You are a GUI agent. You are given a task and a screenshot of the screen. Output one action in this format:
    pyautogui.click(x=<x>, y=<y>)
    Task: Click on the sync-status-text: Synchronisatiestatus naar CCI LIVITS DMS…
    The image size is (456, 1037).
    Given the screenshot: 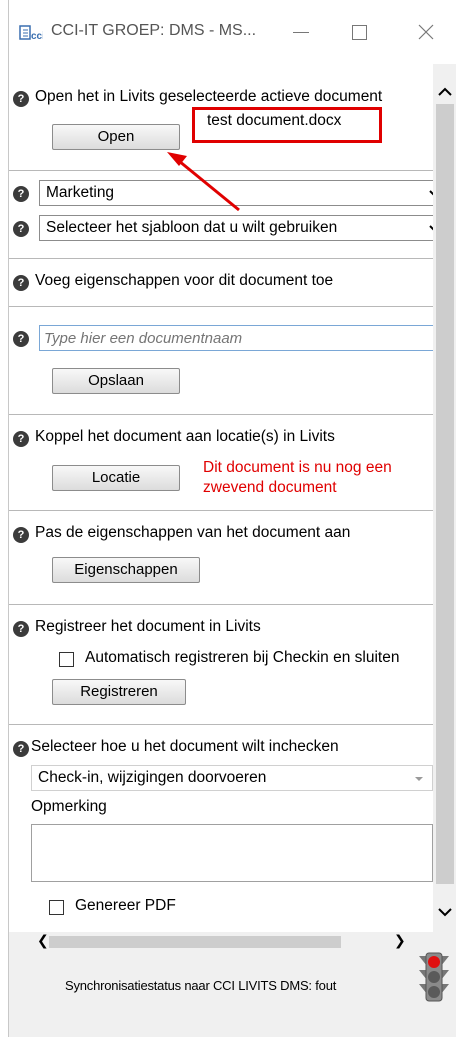 What is the action you would take?
    pyautogui.click(x=201, y=985)
    